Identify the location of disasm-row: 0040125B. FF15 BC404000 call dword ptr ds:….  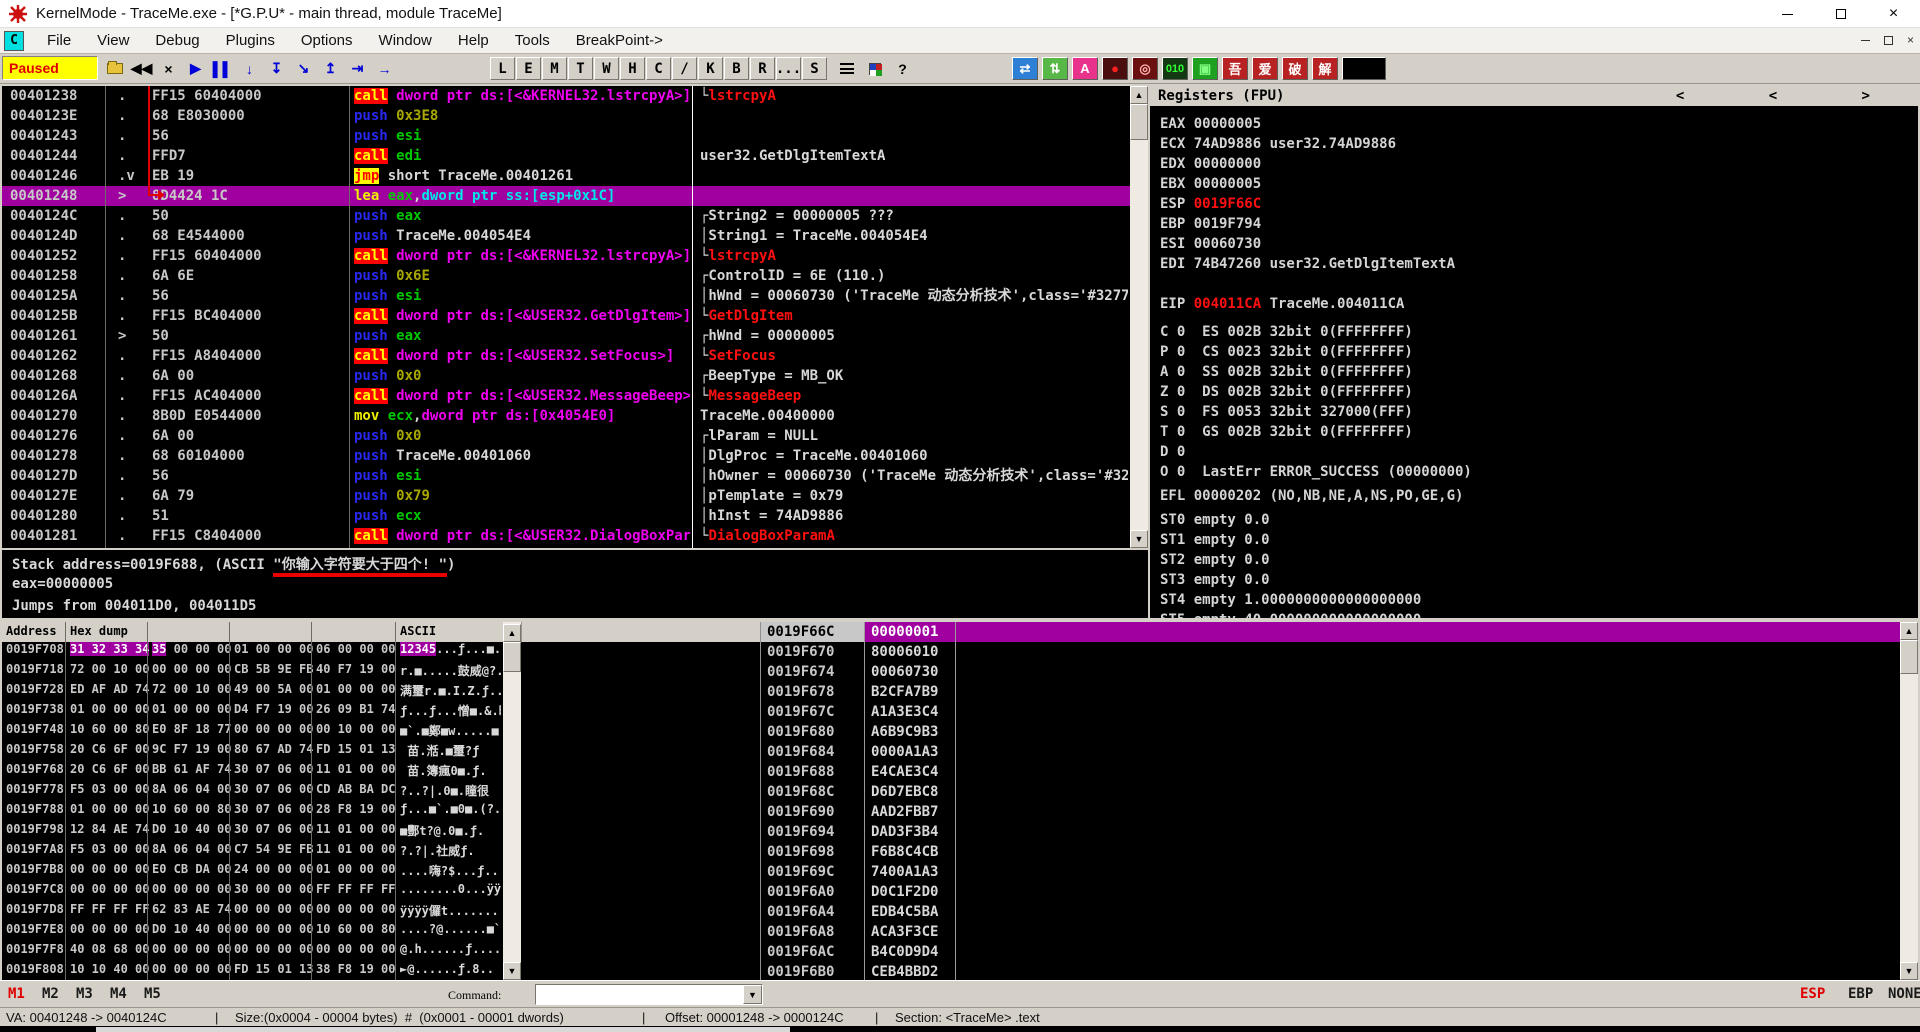
(566, 316).